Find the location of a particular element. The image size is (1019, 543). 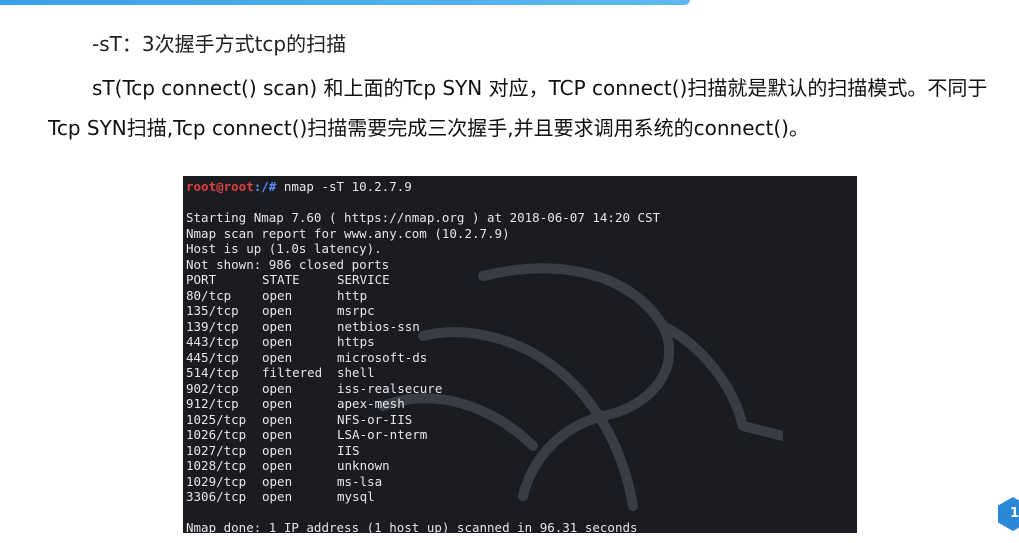

service-cell: msrpc is located at coordinates (356, 310).